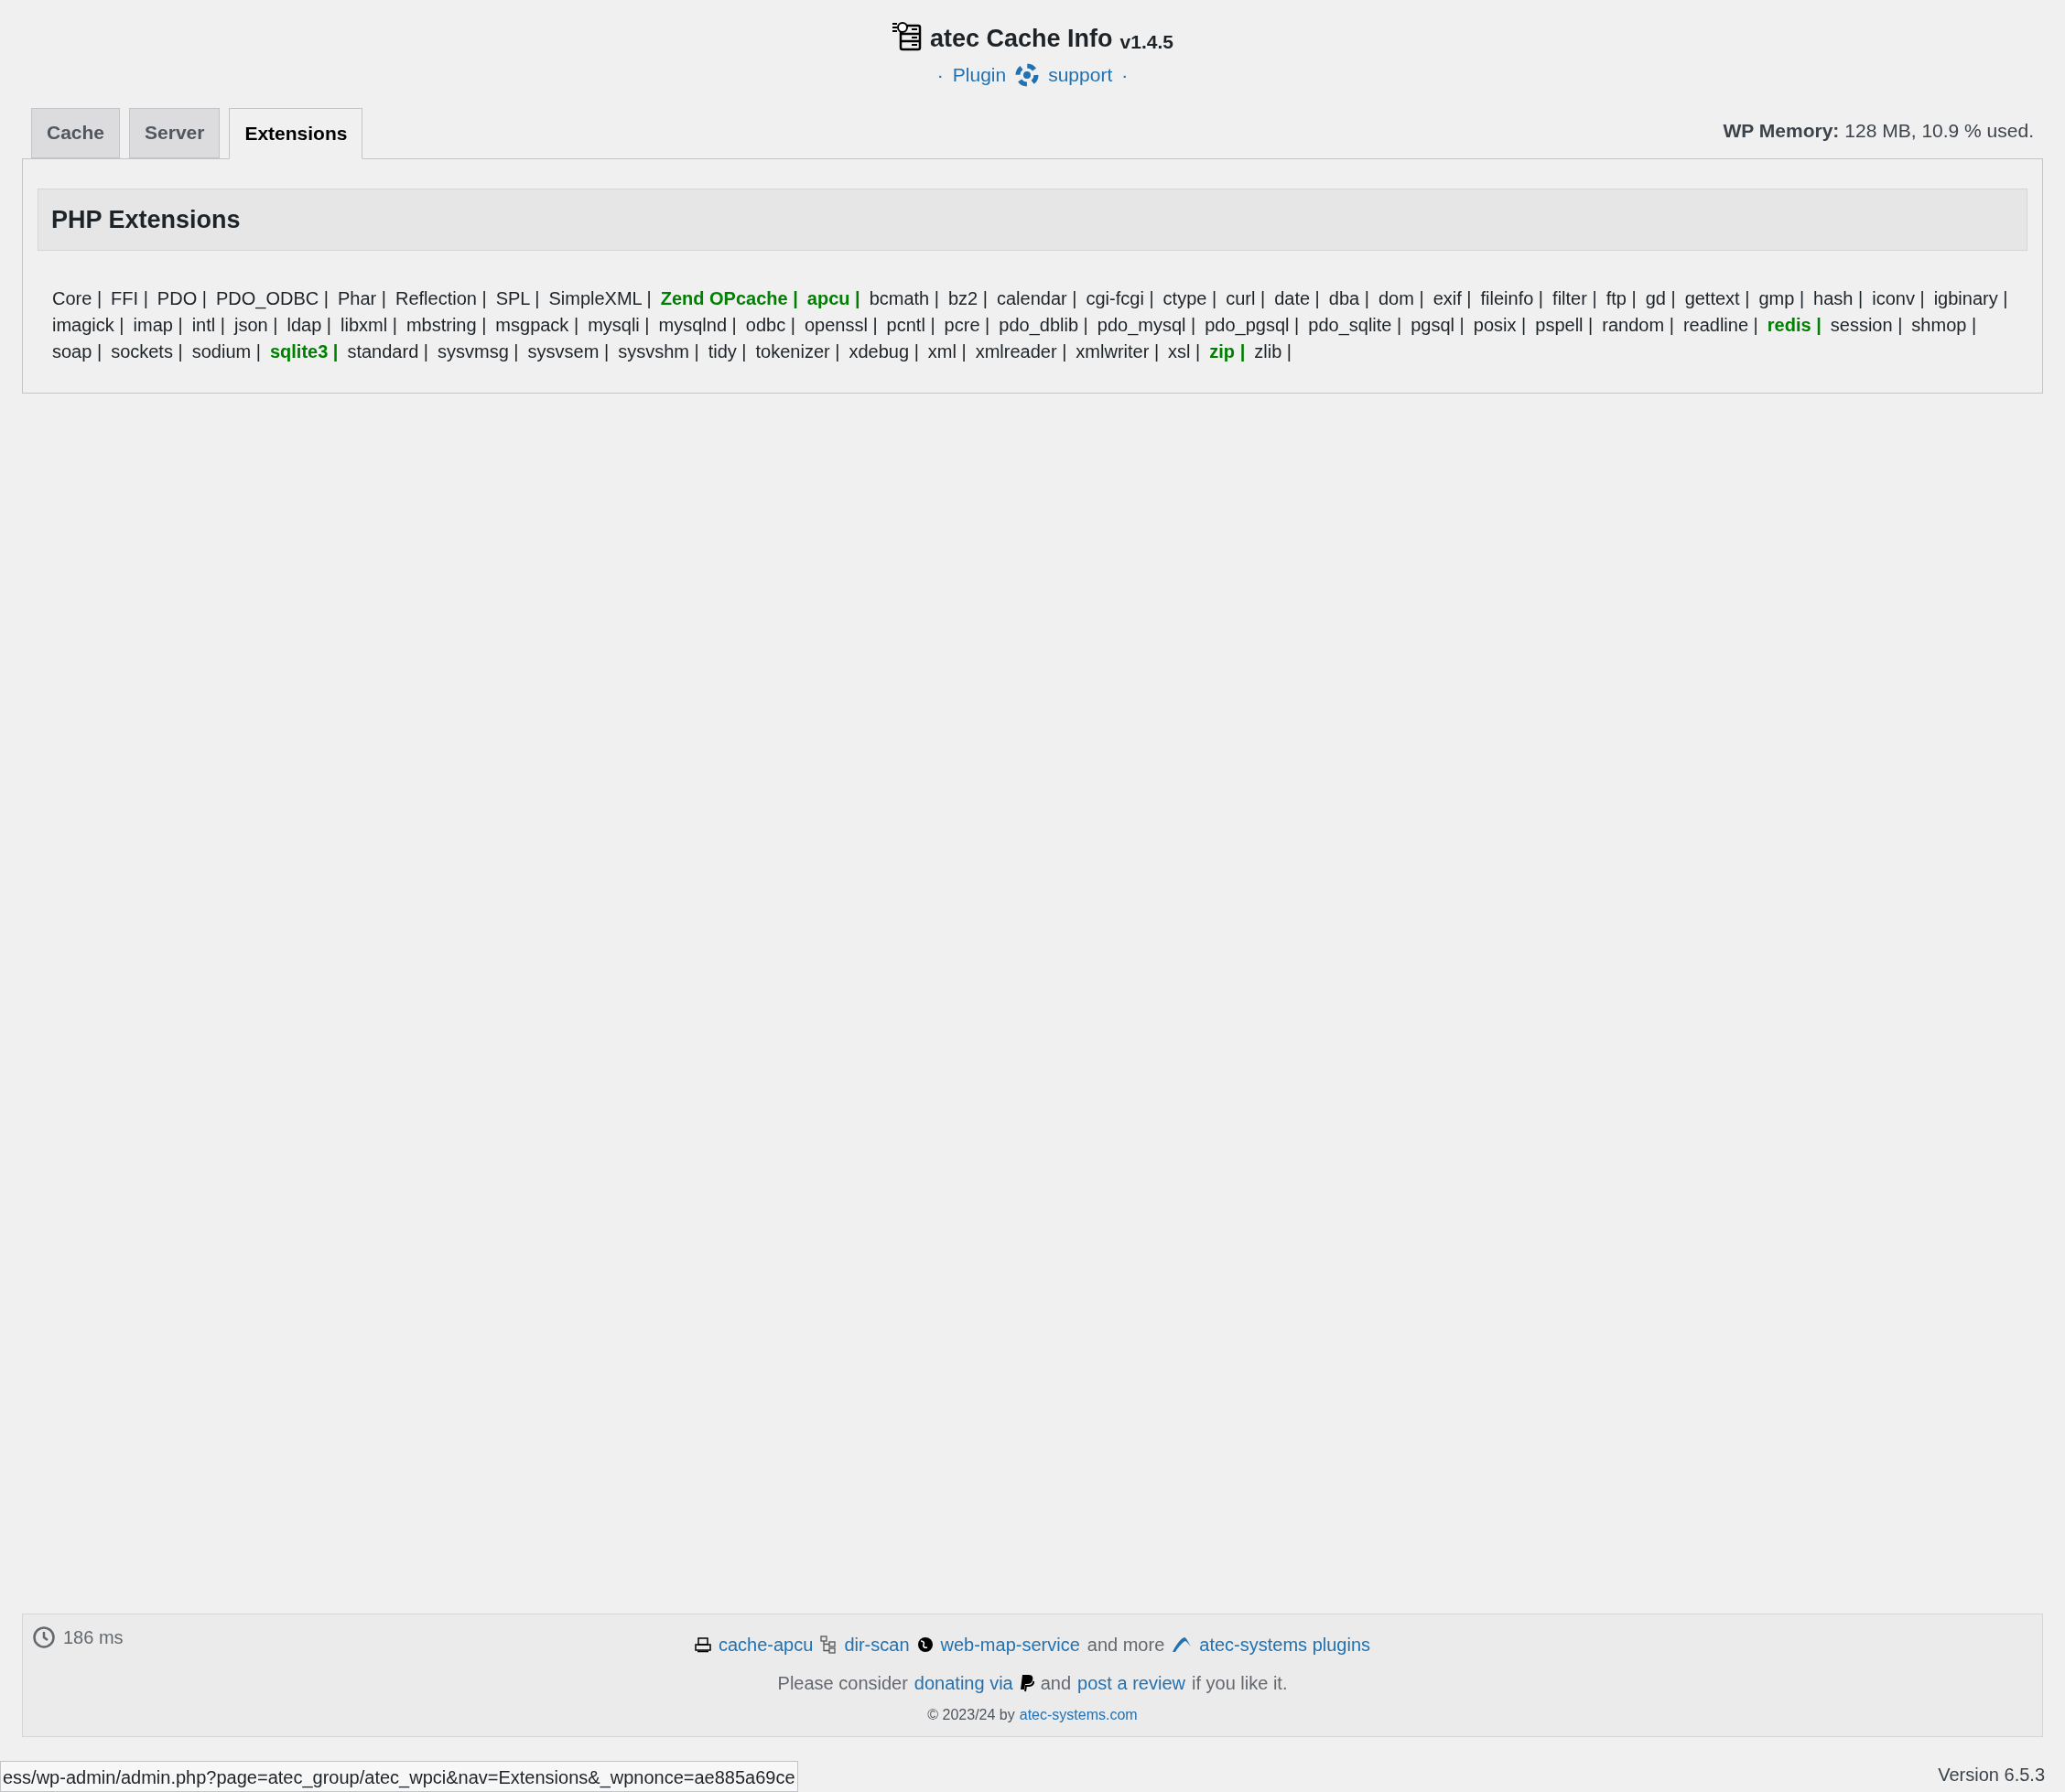 This screenshot has height=1792, width=2065. What do you see at coordinates (272, 299) in the screenshot?
I see `extension-name: PDO_ODBC |` at bounding box center [272, 299].